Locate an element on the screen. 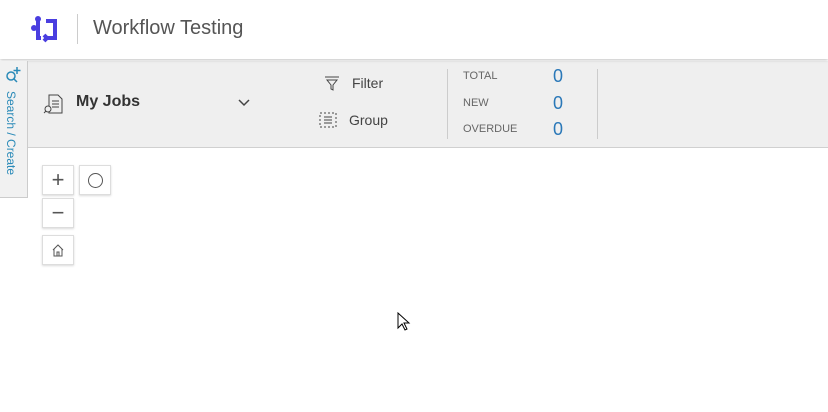 The height and width of the screenshot is (412, 828). circle-tool-button is located at coordinates (95, 180).